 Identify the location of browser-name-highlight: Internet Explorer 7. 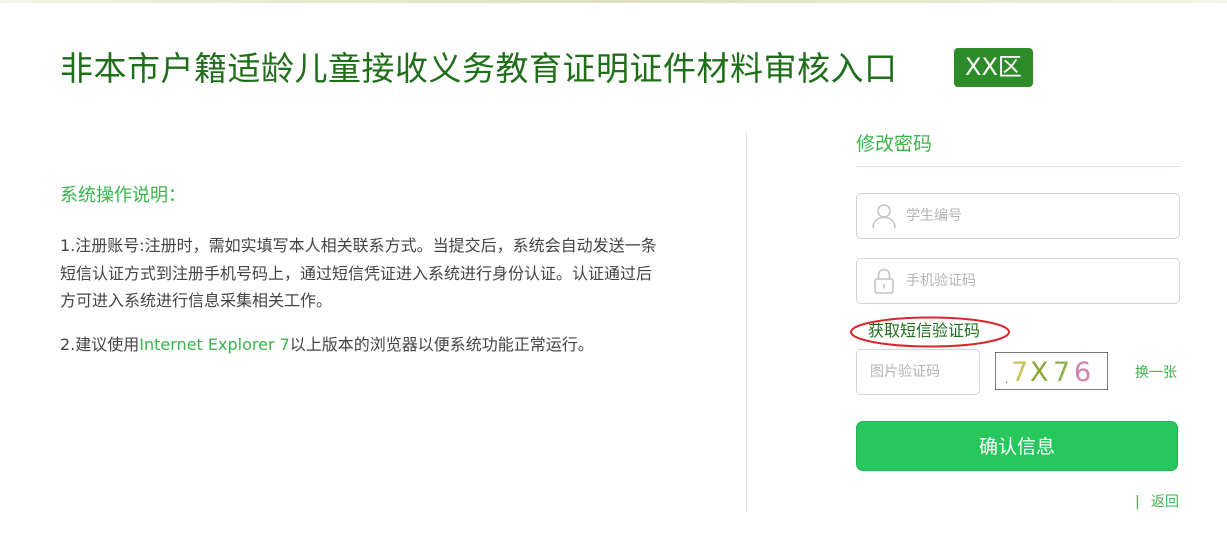
(214, 344).